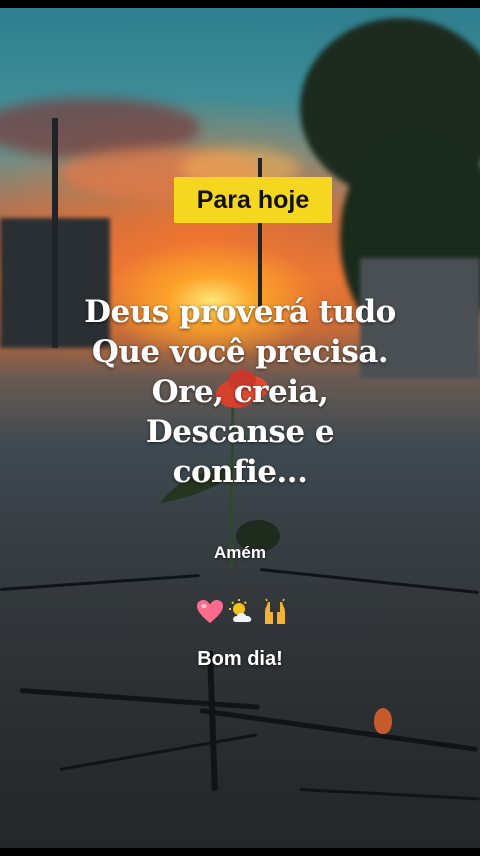 This screenshot has width=480, height=856. I want to click on emoji-row, so click(244, 612).